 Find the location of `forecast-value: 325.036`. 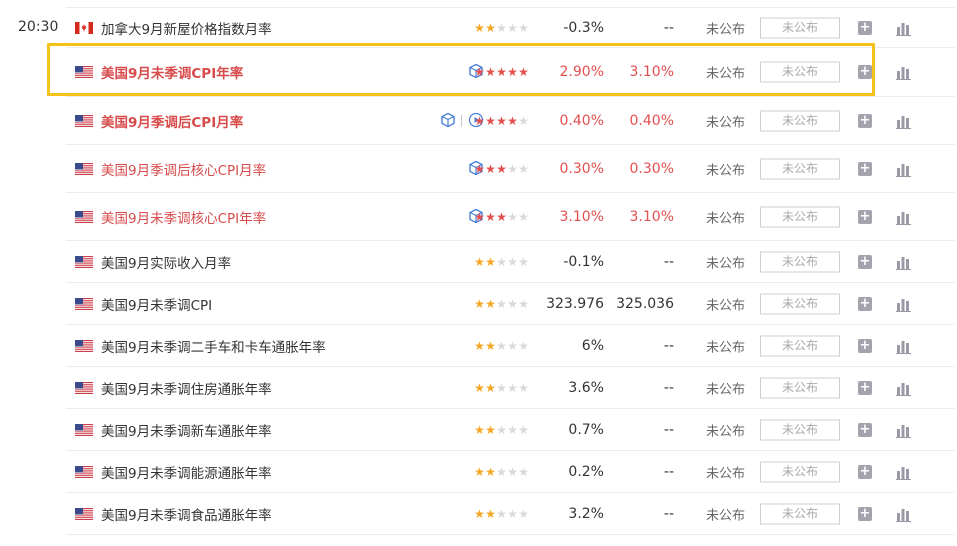

forecast-value: 325.036 is located at coordinates (645, 303).